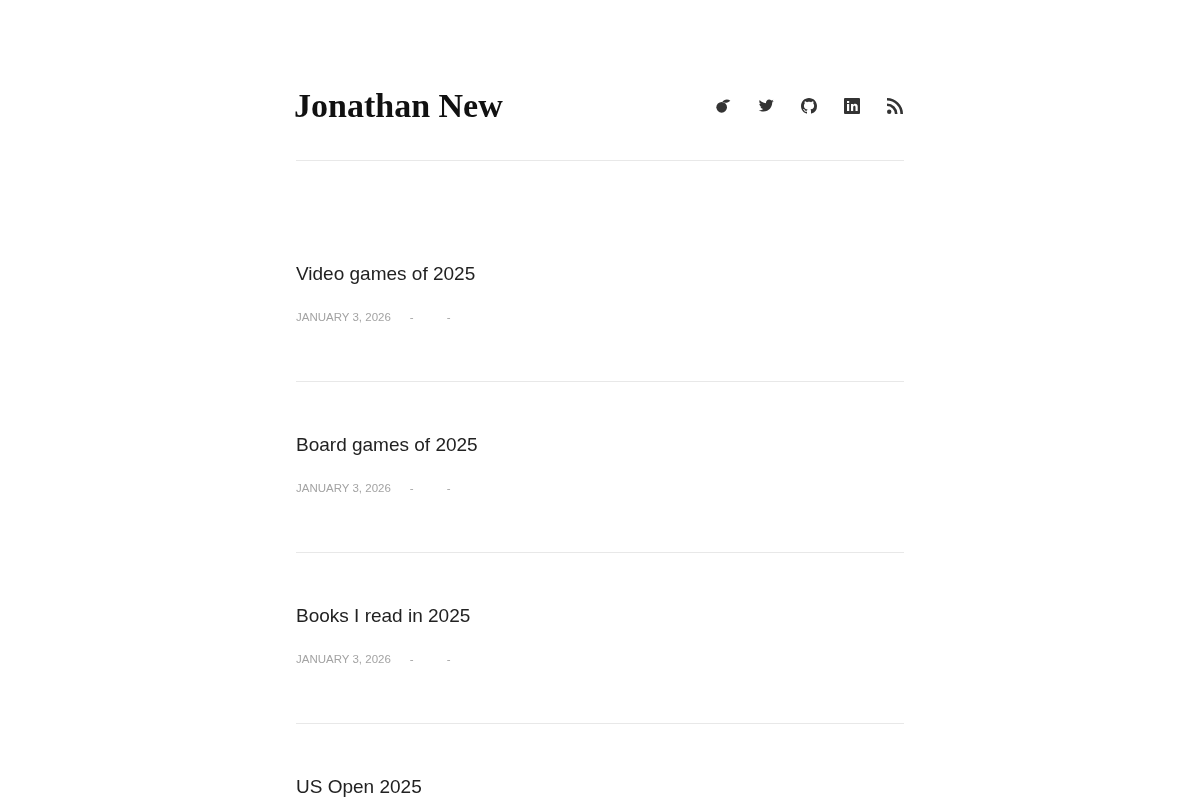 This screenshot has width=1200, height=800. I want to click on post-title: Board games of 2025, so click(387, 445).